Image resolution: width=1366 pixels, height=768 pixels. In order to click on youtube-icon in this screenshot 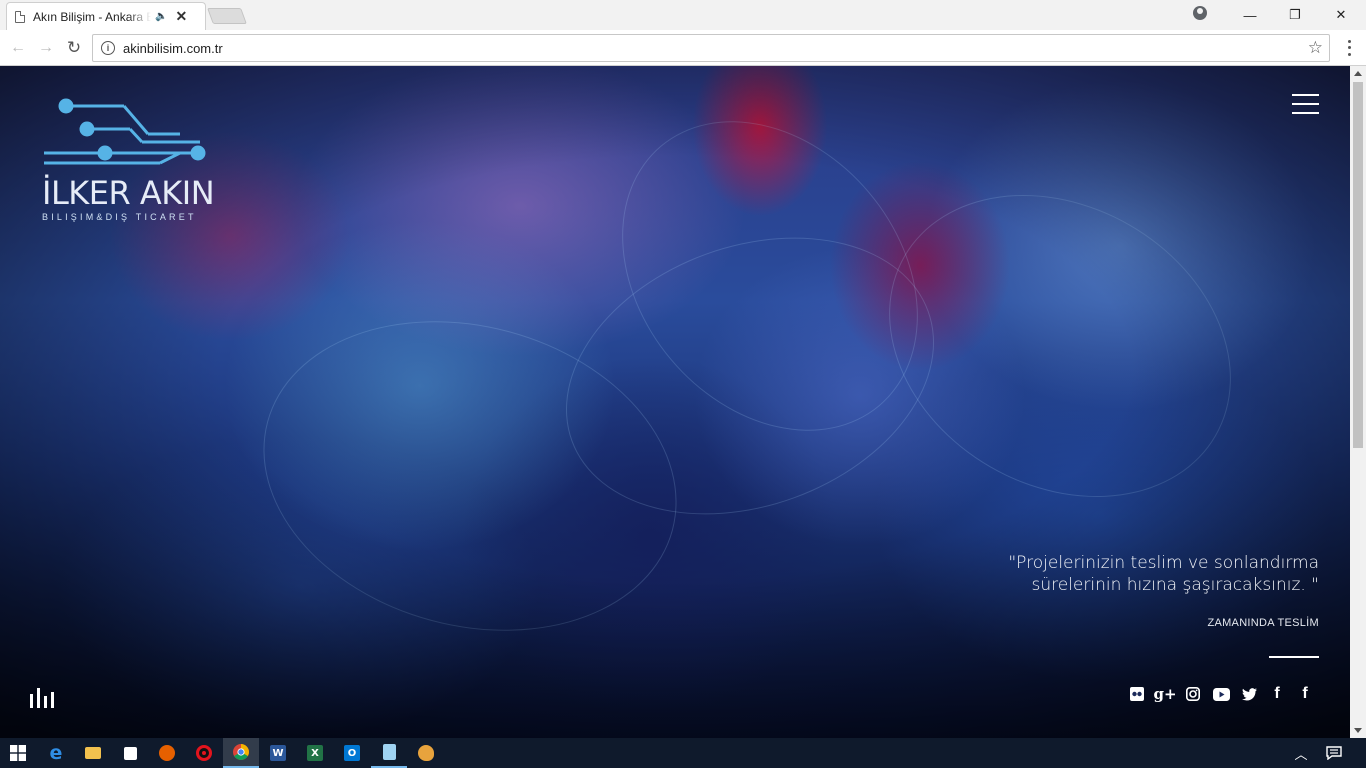, I will do `click(1221, 694)`.